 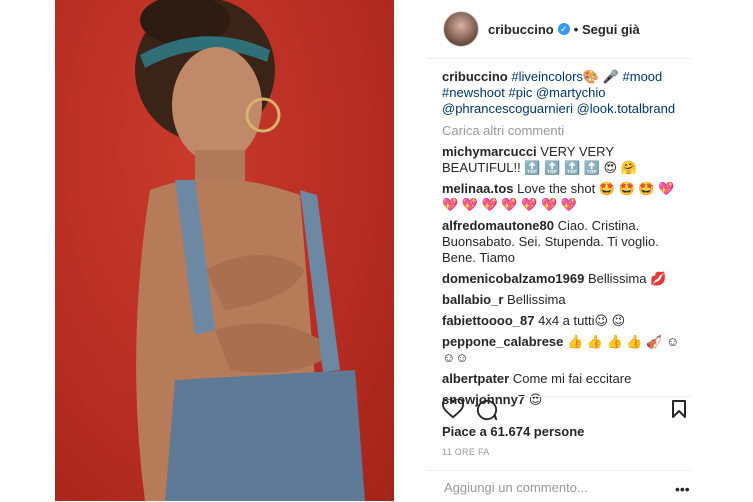 What do you see at coordinates (498, 225) in the screenshot?
I see `comment-username: alfredomautone80` at bounding box center [498, 225].